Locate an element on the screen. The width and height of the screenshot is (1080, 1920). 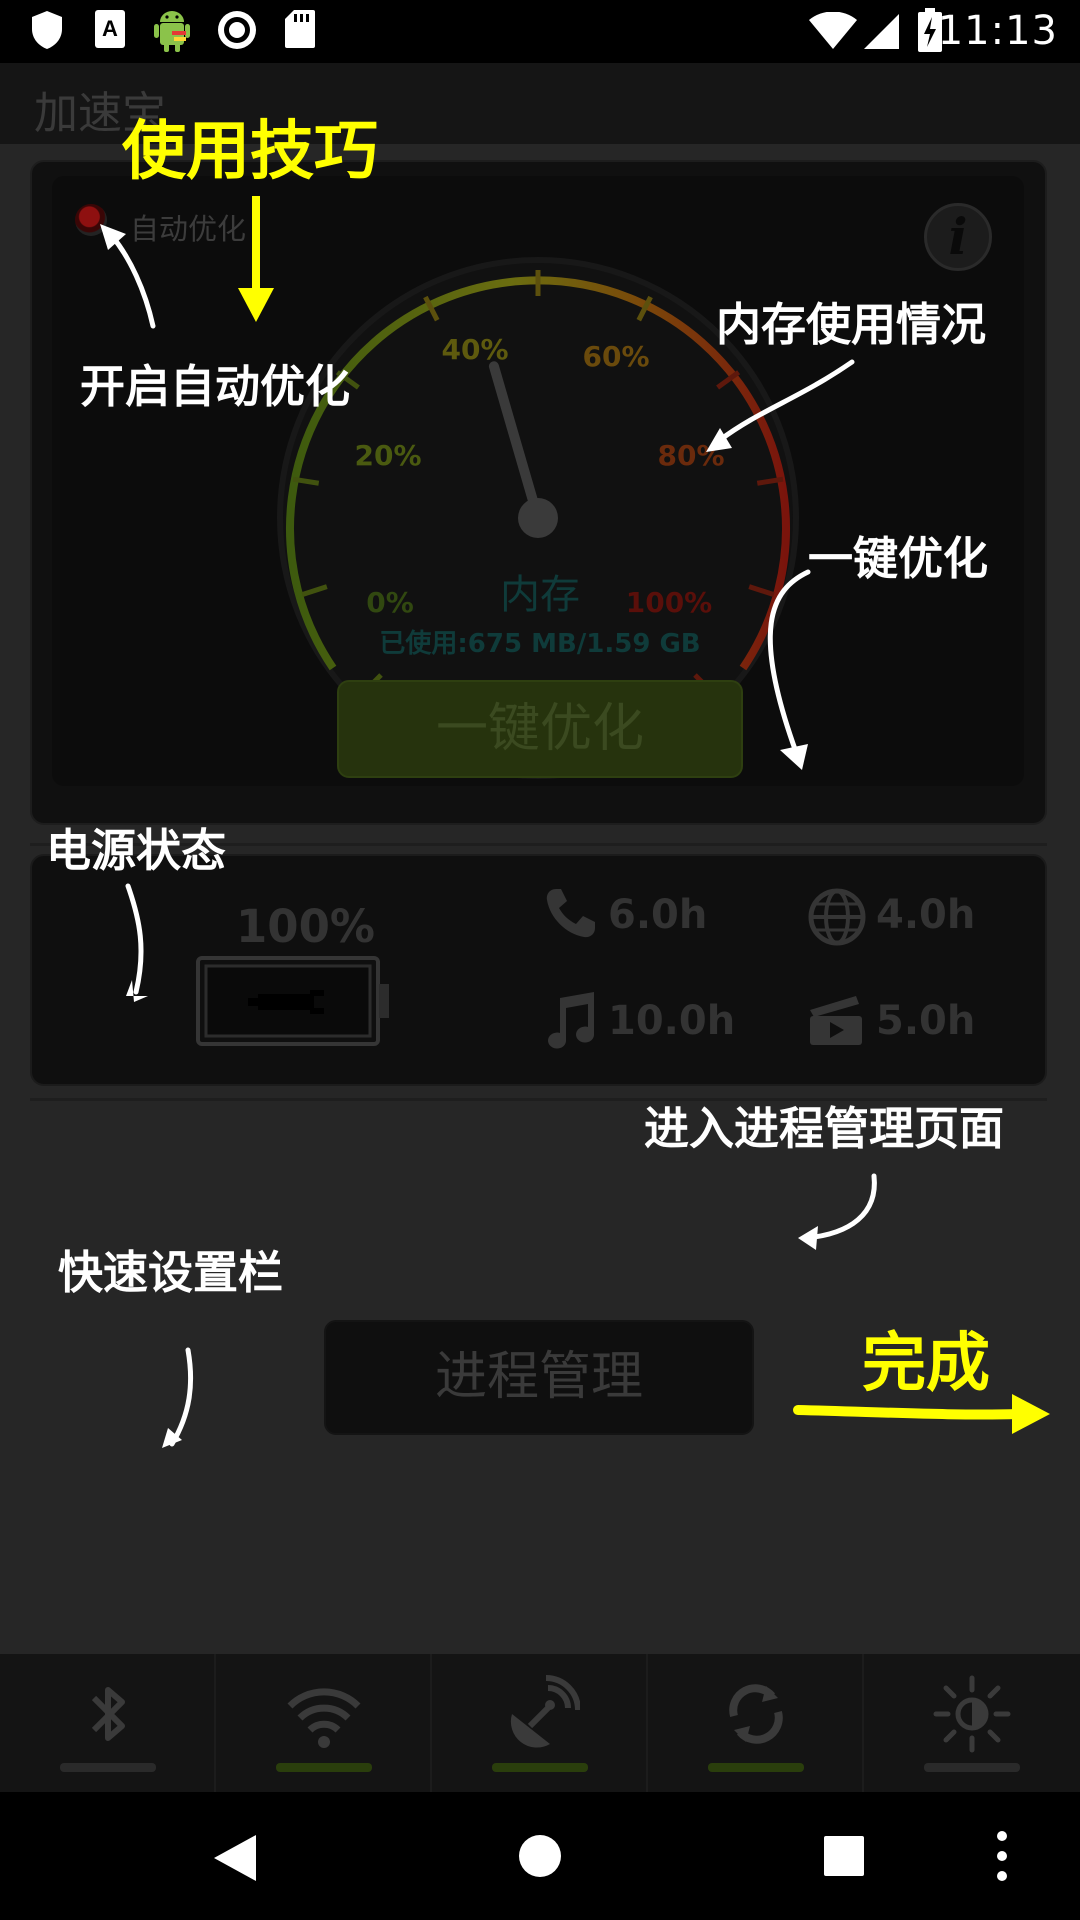
battery-percent: 100% is located at coordinates (306, 926).